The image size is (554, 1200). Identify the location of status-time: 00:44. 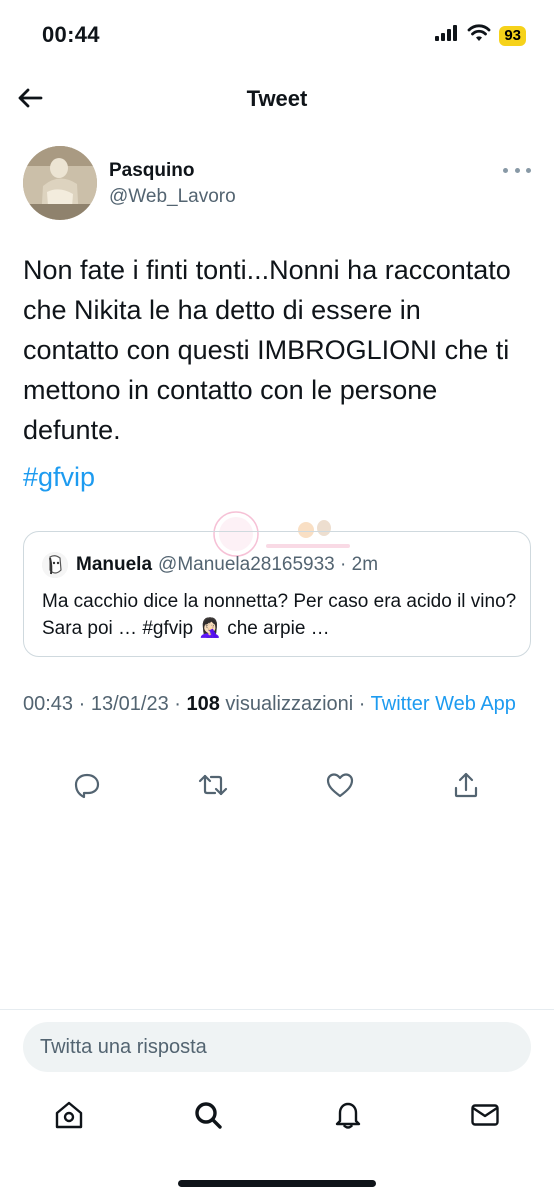
(71, 34).